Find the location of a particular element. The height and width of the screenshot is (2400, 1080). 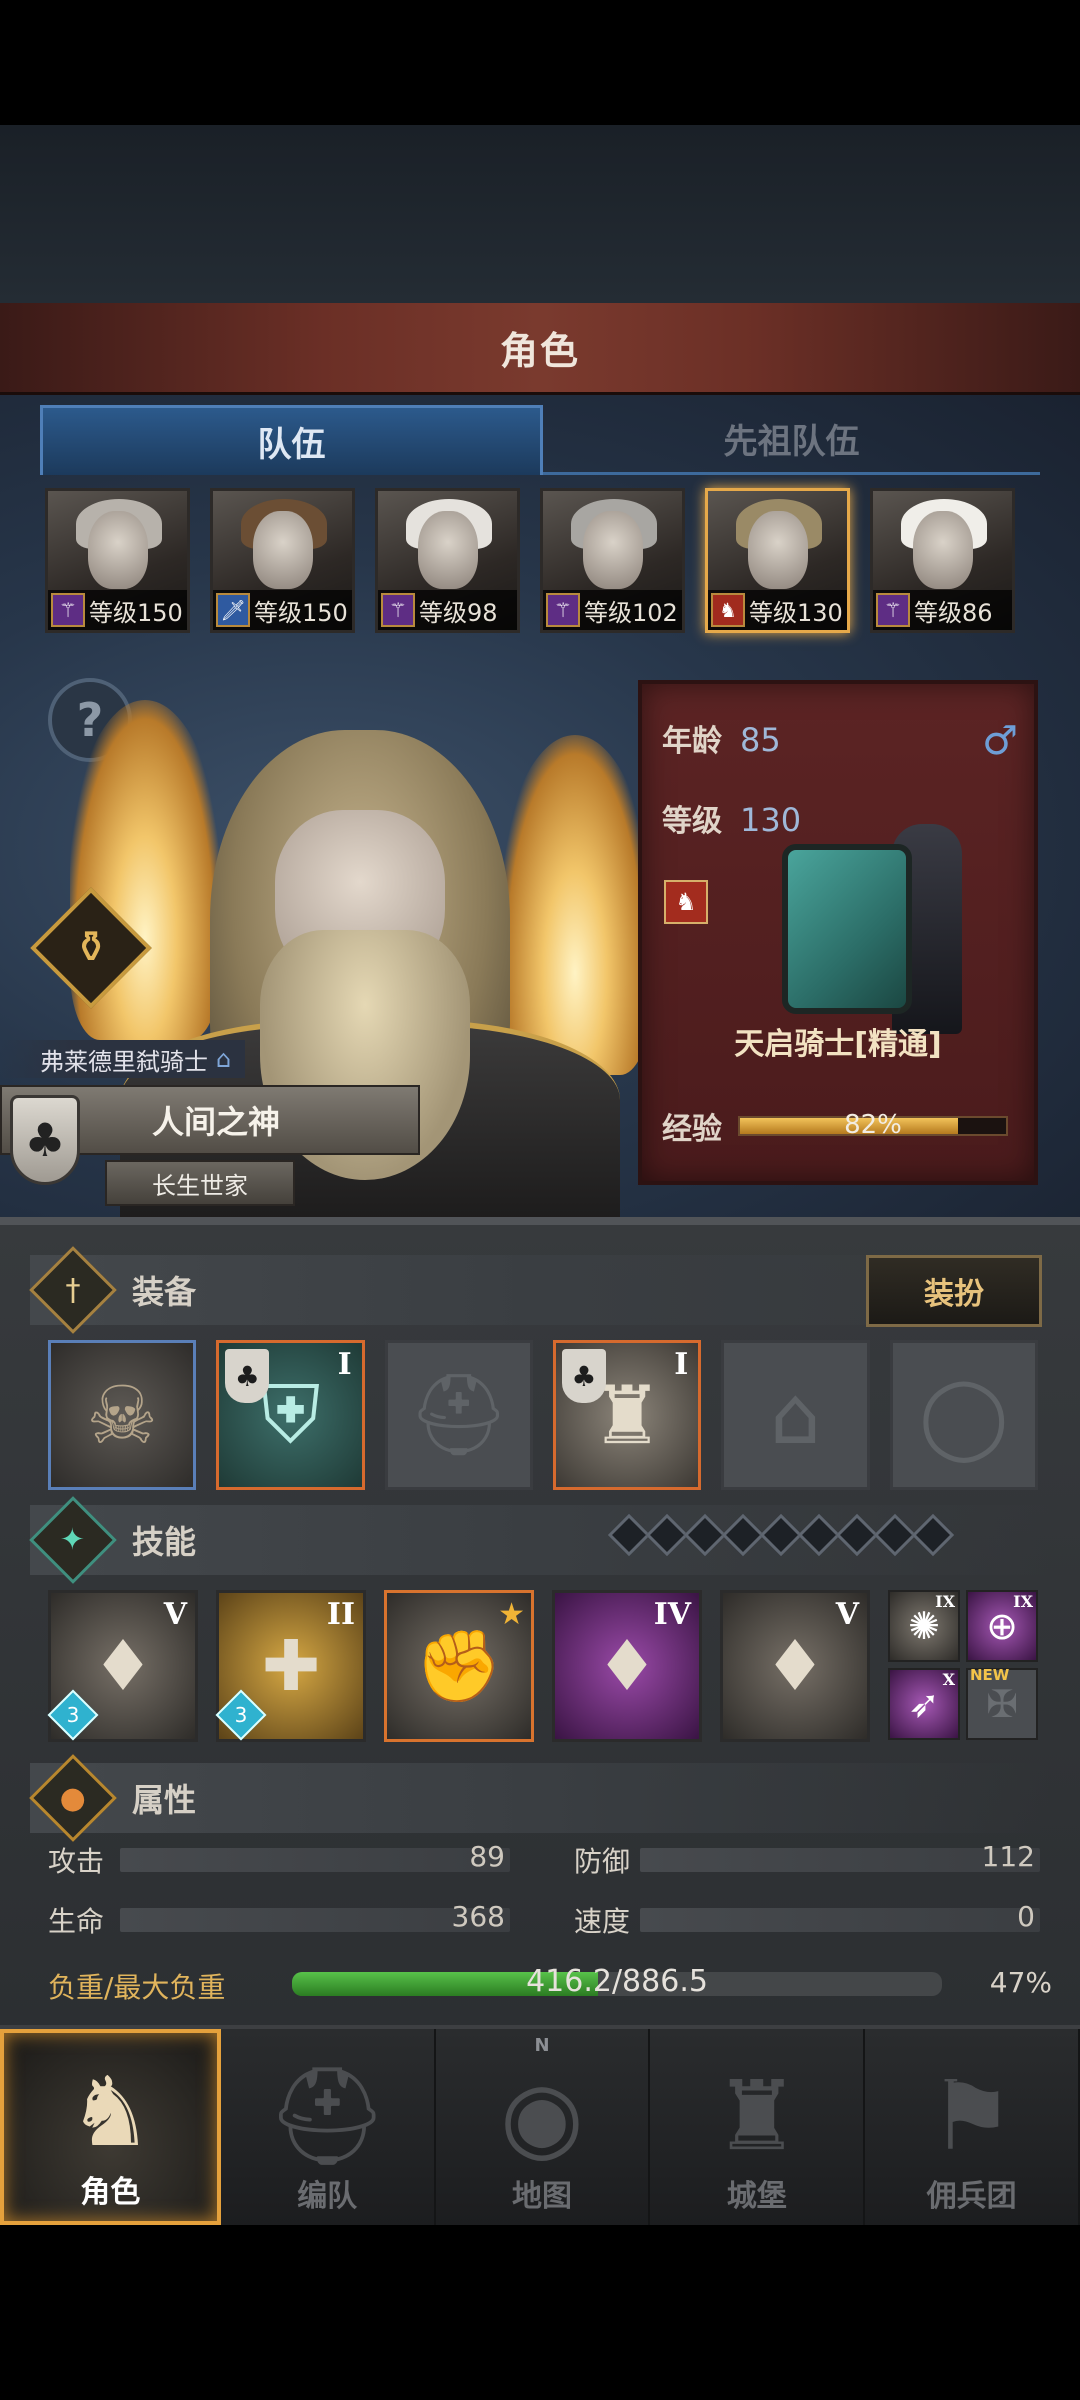

bottom-navigation: ♞ 角色 ⛑ 编队 N ◉ 地图 ♜ 城堡 ⚑ 佣兵团 is located at coordinates (540, 2125).